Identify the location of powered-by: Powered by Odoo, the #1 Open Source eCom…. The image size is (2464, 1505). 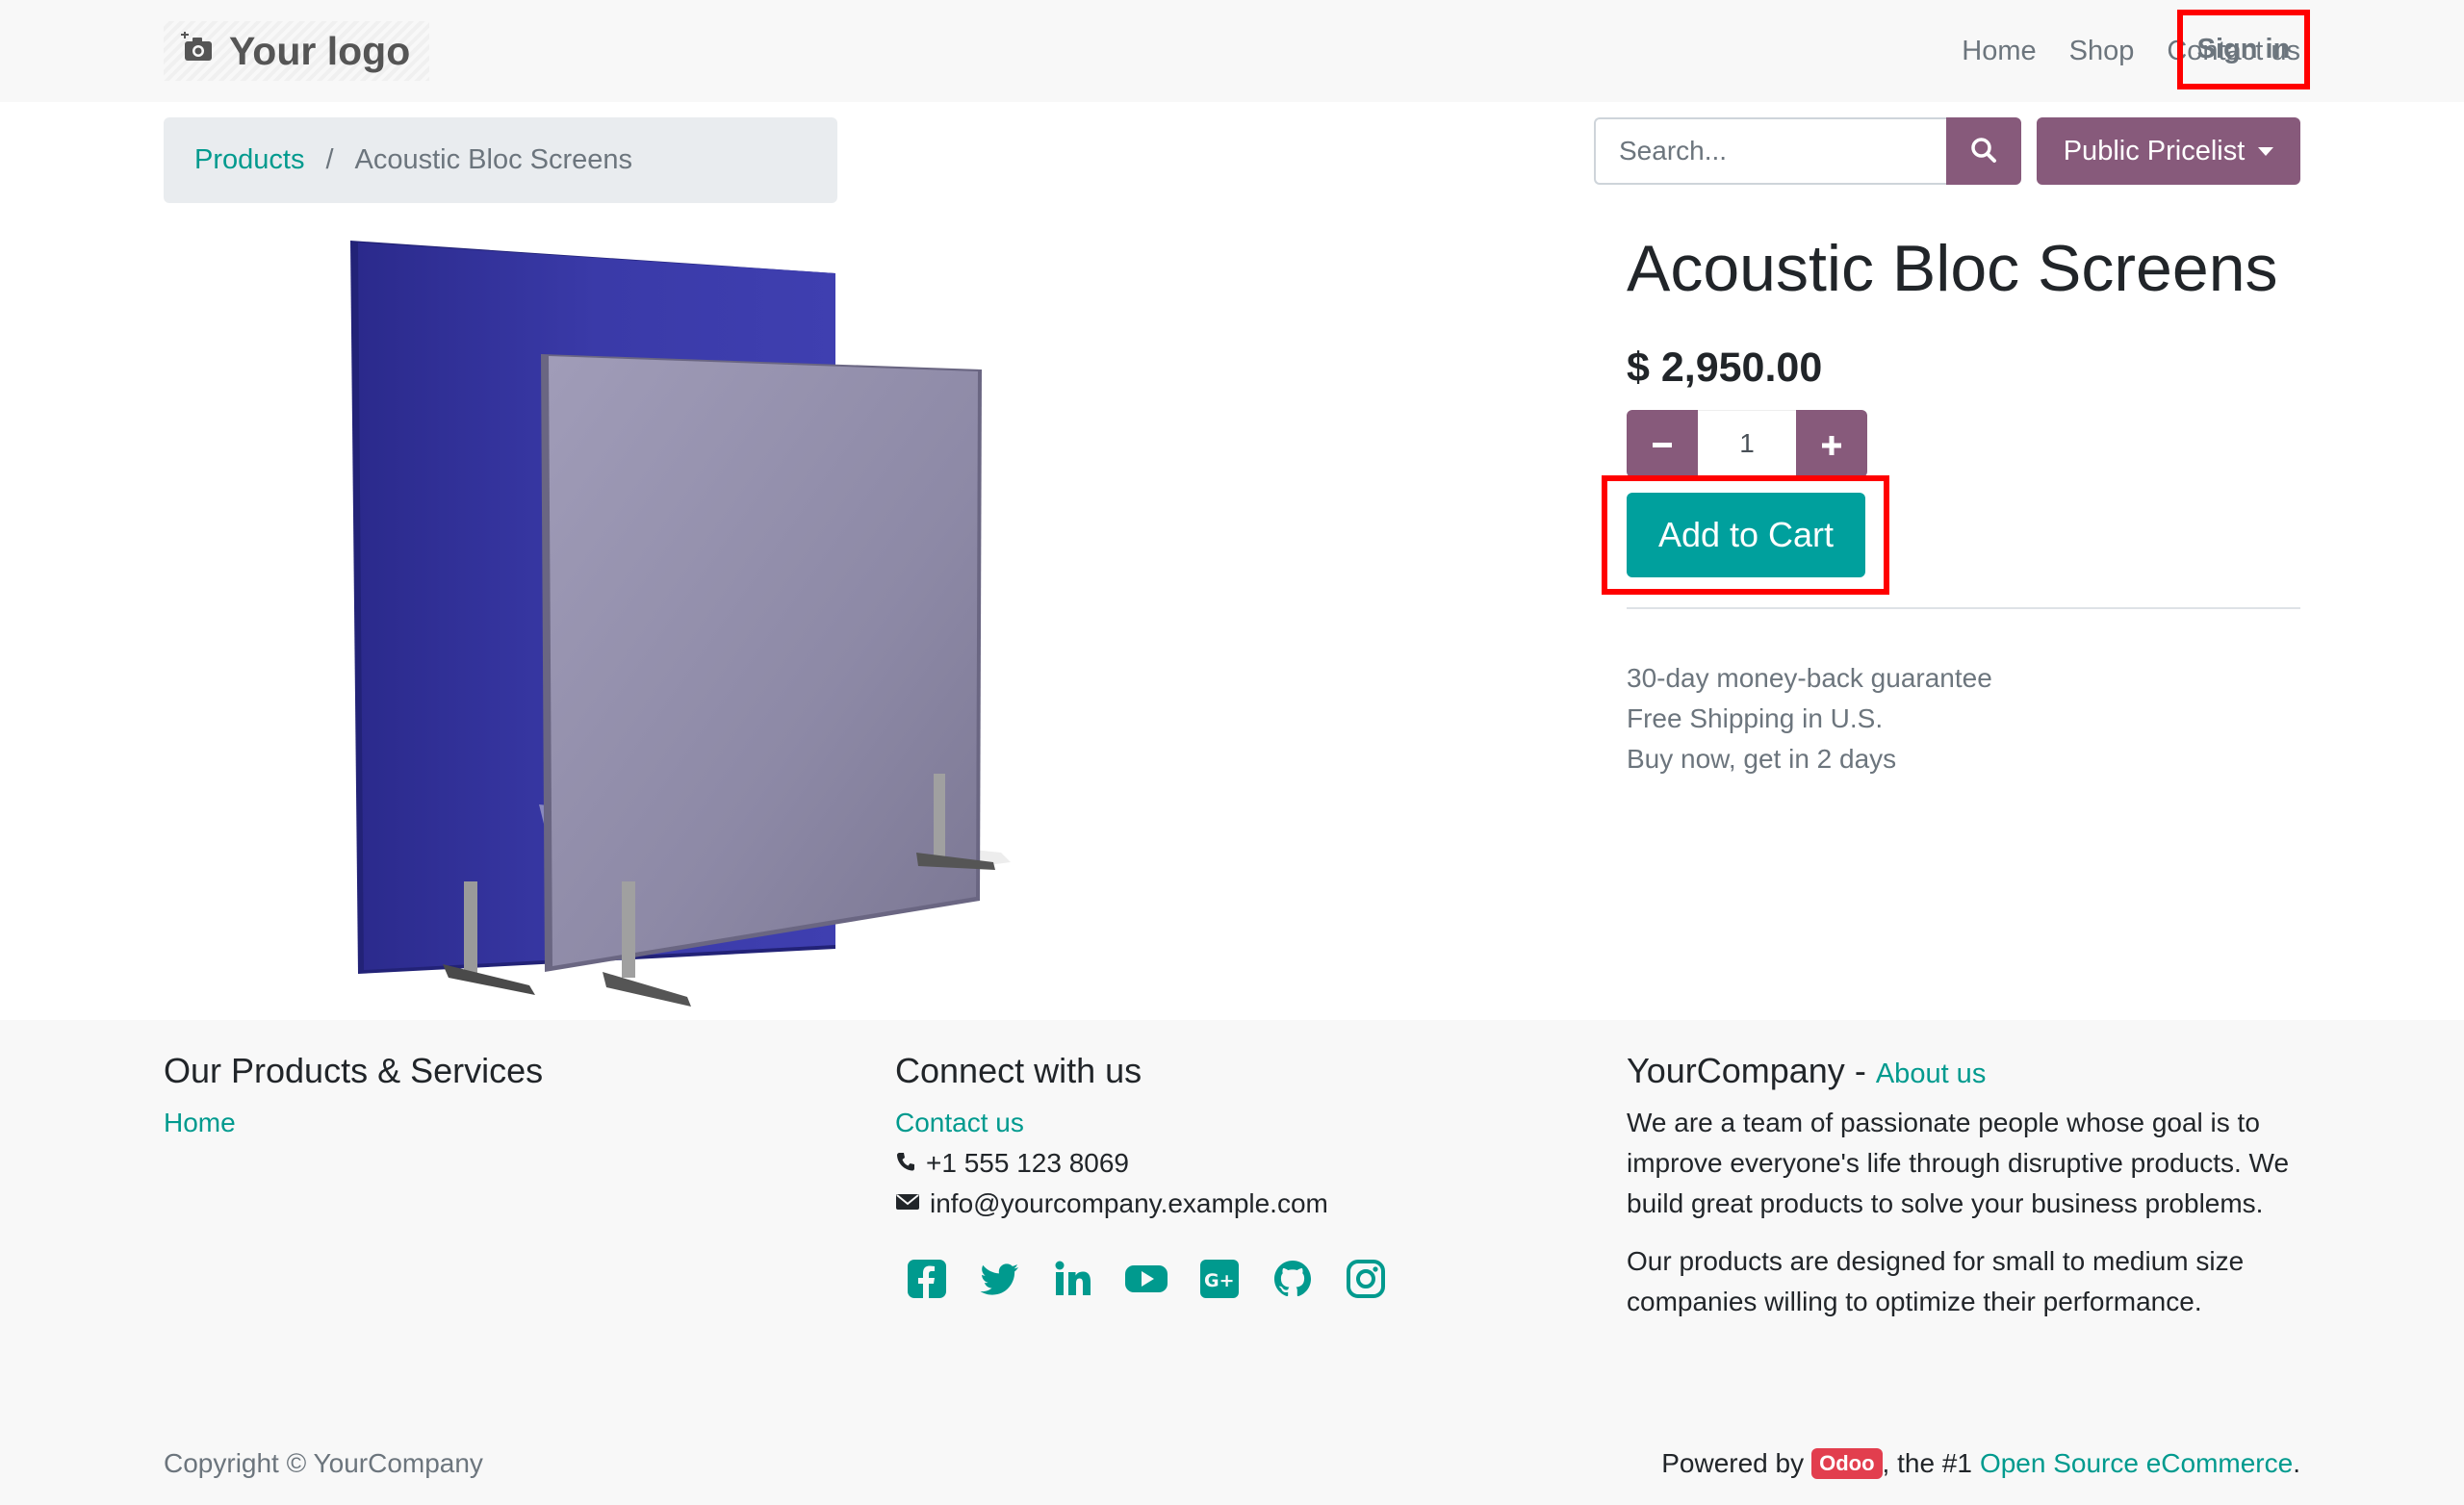
(1980, 1464).